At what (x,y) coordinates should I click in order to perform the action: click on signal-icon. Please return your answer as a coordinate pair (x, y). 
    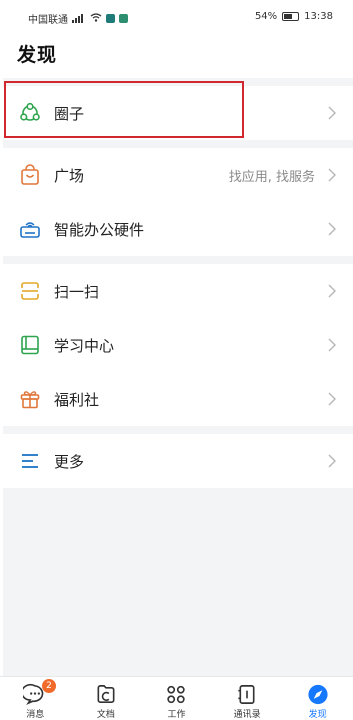
    Looking at the image, I should click on (79, 18).